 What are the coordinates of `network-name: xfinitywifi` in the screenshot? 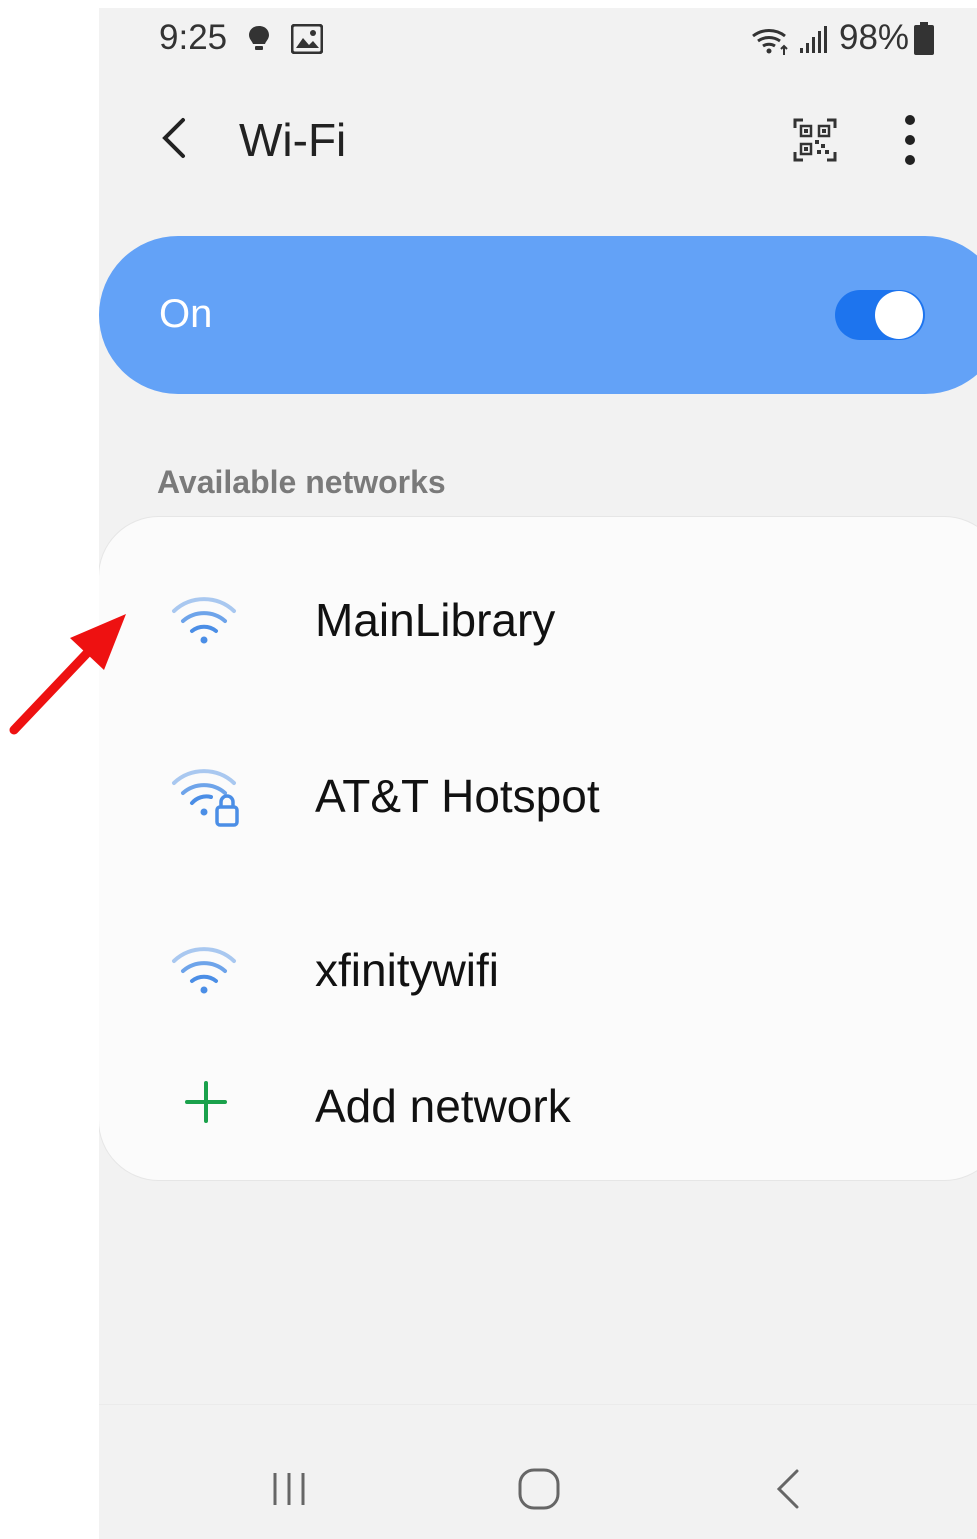 It's located at (407, 970).